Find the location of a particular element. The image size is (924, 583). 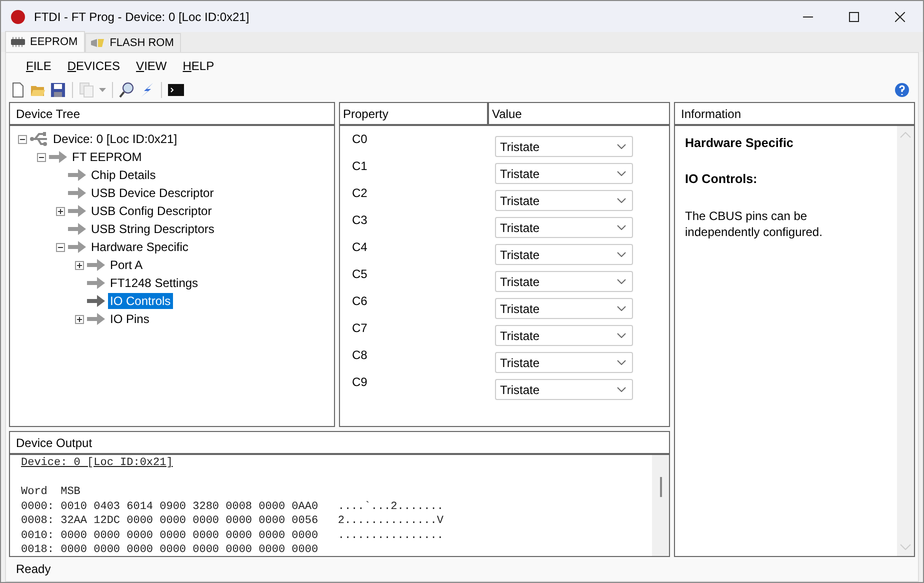

status-text: Ready is located at coordinates (33, 569).